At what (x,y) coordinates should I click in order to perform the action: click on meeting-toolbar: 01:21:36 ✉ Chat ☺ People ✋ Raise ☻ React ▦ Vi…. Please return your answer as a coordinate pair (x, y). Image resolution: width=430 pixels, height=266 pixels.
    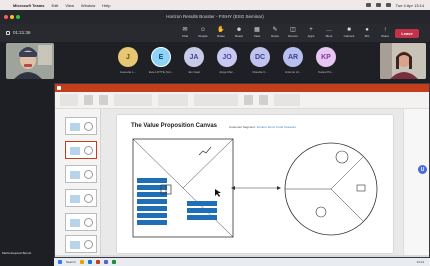
    Looking at the image, I should click on (215, 33).